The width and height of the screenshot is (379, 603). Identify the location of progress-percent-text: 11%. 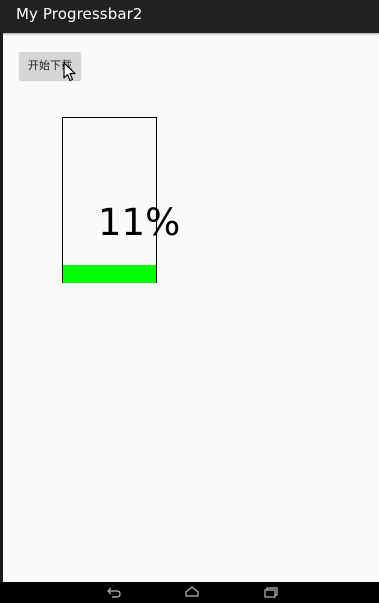
(139, 222).